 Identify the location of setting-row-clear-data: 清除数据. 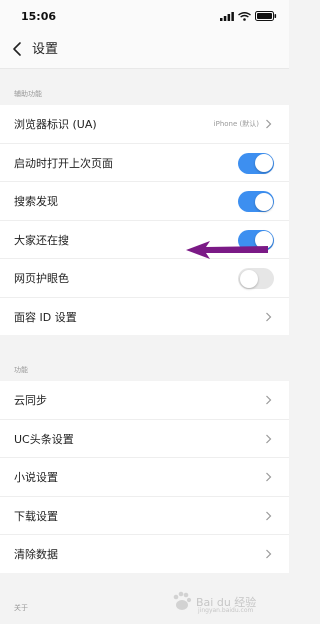
(144, 554).